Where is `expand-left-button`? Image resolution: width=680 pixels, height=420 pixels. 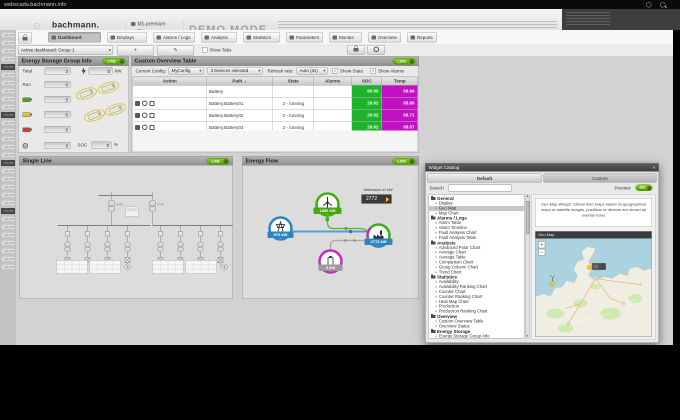 expand-left-button is located at coordinates (127, 267).